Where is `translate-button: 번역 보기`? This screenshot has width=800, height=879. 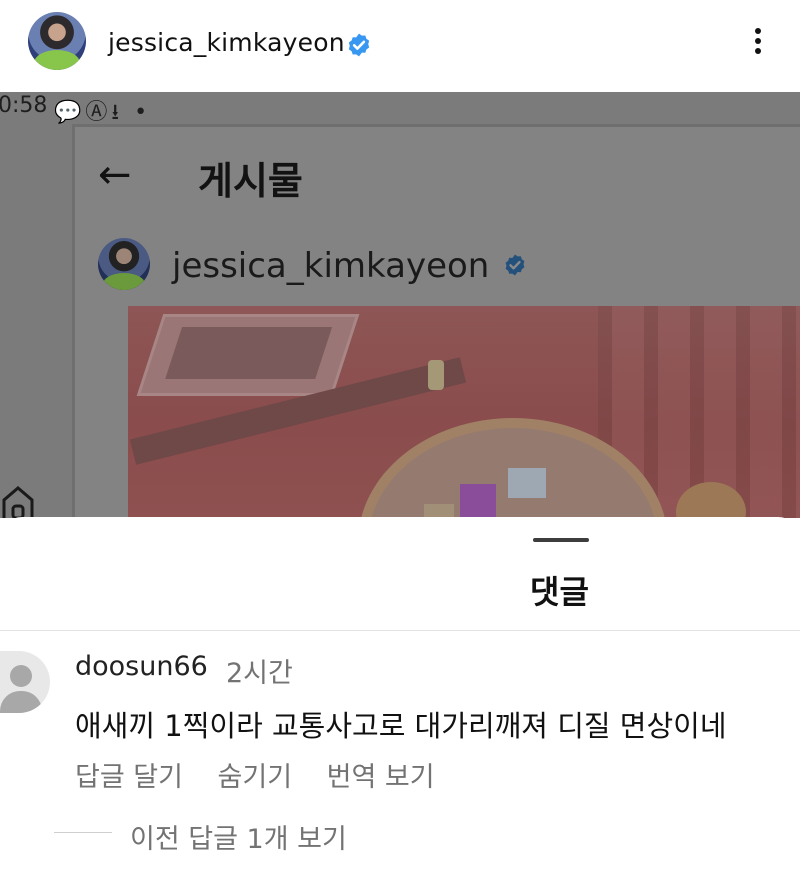
translate-button: 번역 보기 is located at coordinates (381, 777).